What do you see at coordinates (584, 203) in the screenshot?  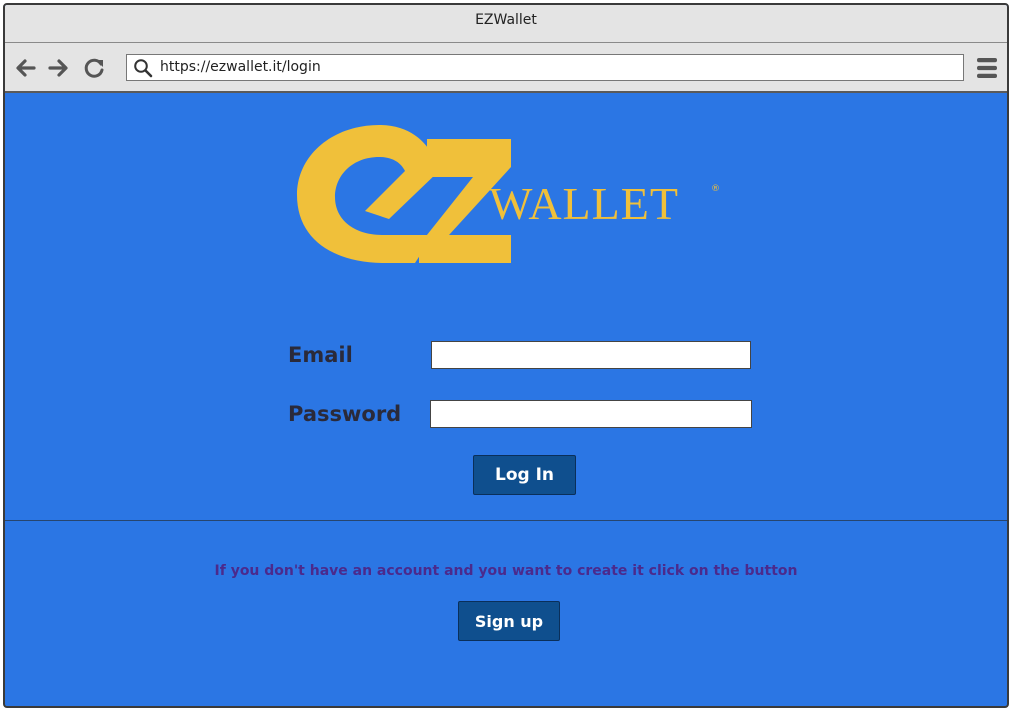 I see `logo-wordmark: WALLET` at bounding box center [584, 203].